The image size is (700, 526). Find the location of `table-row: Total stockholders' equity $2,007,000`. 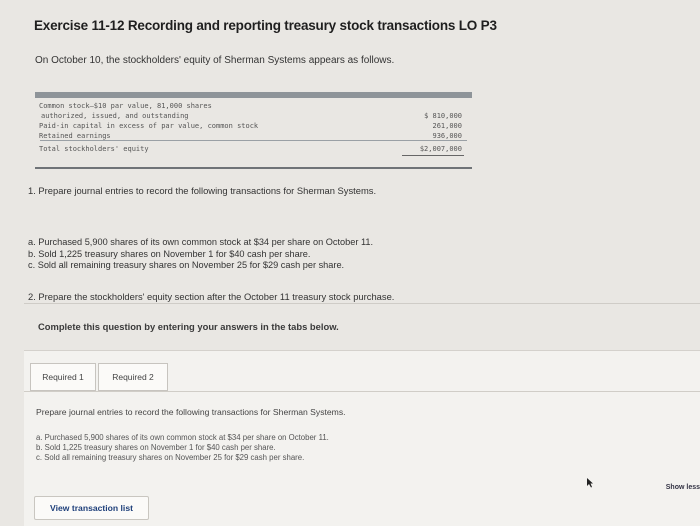

table-row: Total stockholders' equity $2,007,000 is located at coordinates (253, 149).